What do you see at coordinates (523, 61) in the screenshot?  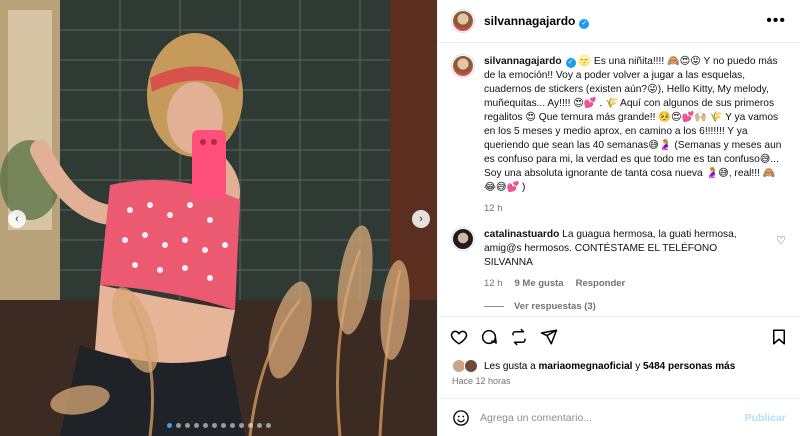 I see `caption-username: silvannagajardo` at bounding box center [523, 61].